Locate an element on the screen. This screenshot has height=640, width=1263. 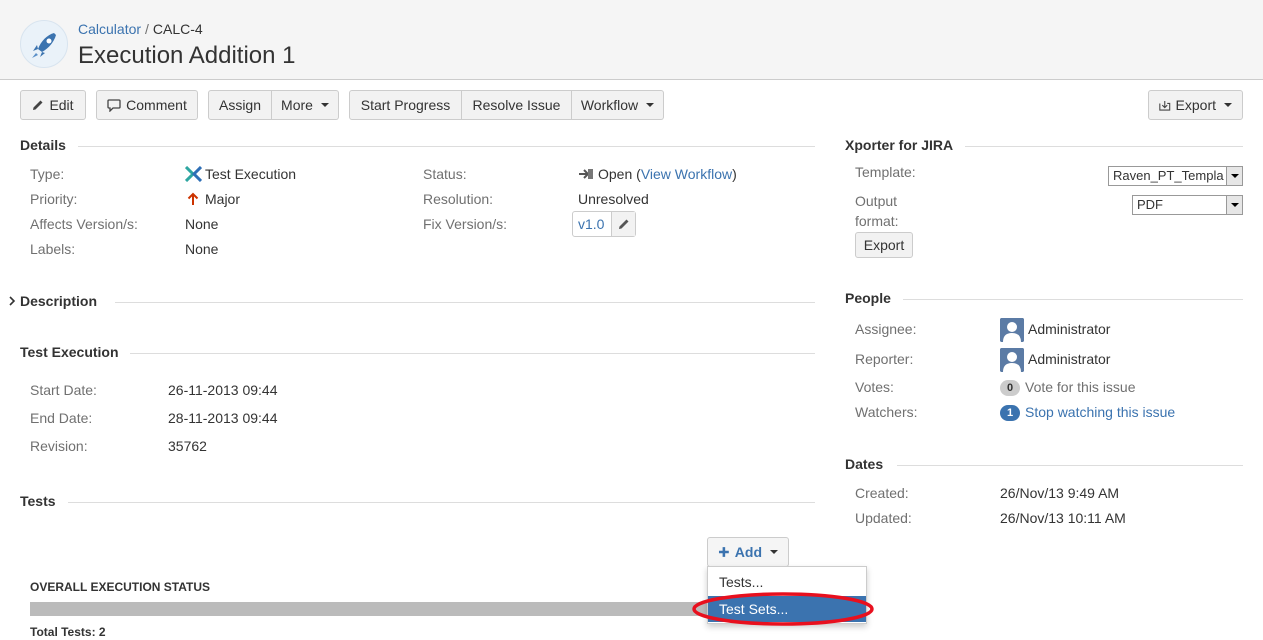
end-date-label: End Date: is located at coordinates (61, 418).